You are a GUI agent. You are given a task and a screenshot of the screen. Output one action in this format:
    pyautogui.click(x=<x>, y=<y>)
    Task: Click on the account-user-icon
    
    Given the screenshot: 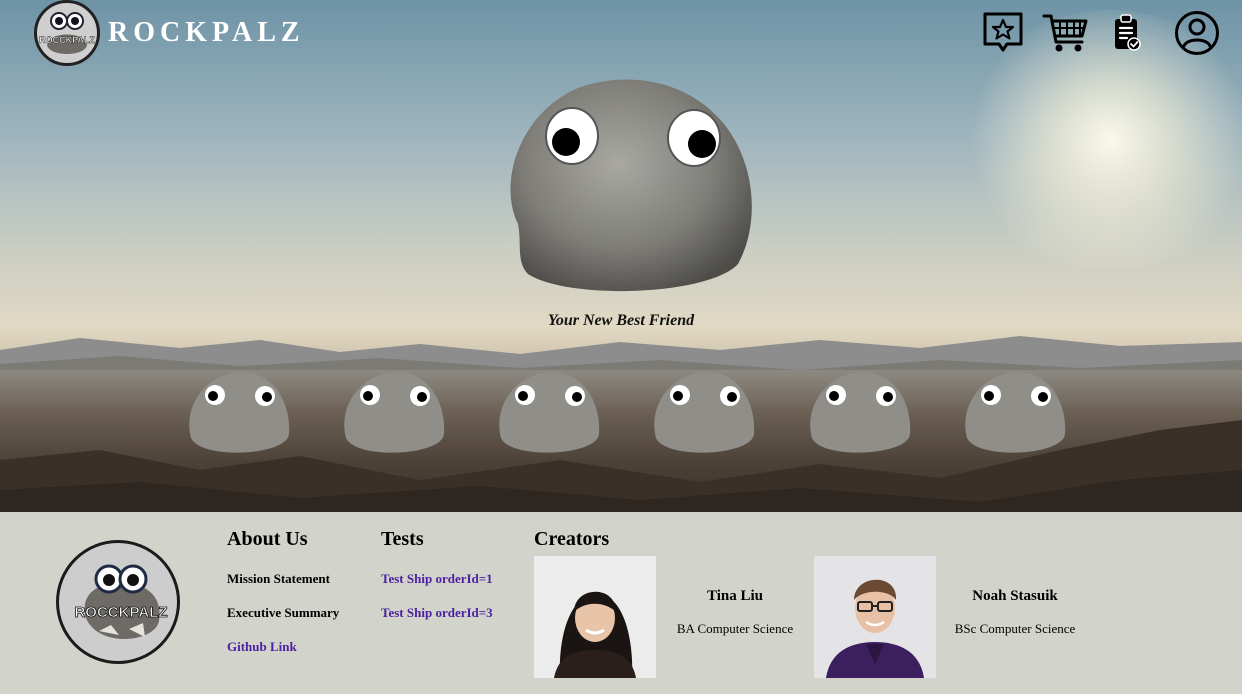 What is the action you would take?
    pyautogui.click(x=1197, y=33)
    